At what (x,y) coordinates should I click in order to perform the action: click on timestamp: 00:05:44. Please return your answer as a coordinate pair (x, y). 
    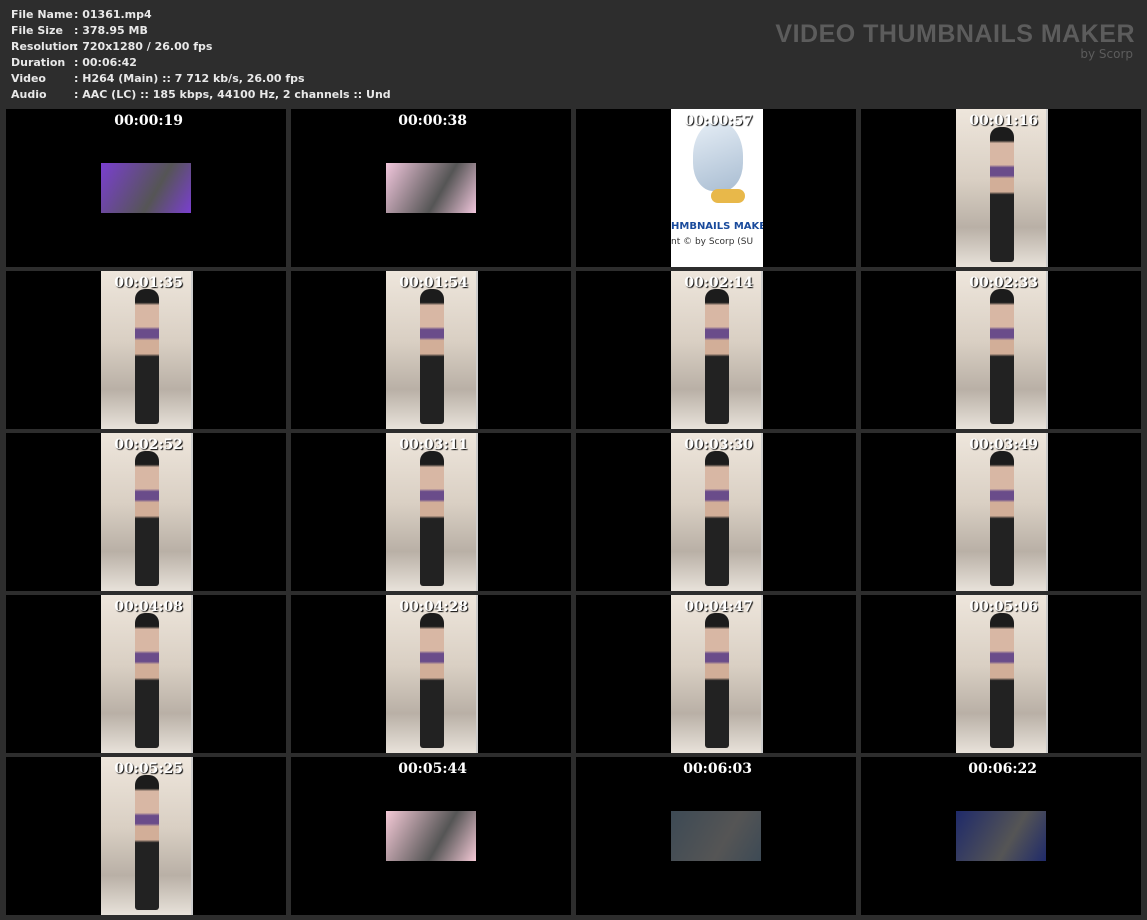
    Looking at the image, I should click on (432, 769).